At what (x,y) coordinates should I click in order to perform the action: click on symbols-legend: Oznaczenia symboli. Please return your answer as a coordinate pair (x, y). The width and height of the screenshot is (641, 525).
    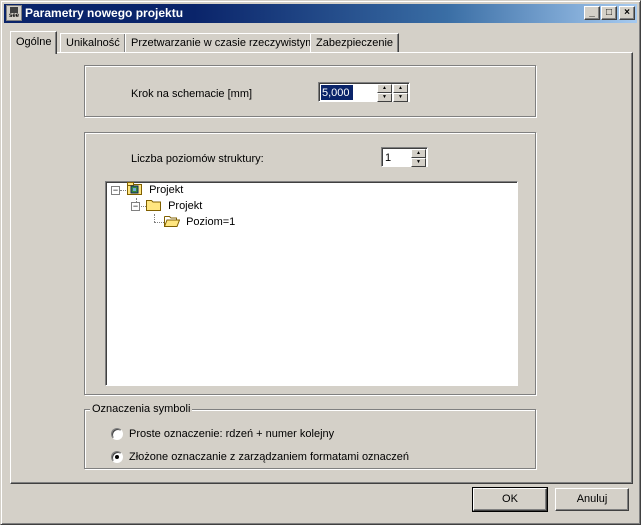
    Looking at the image, I should click on (141, 409).